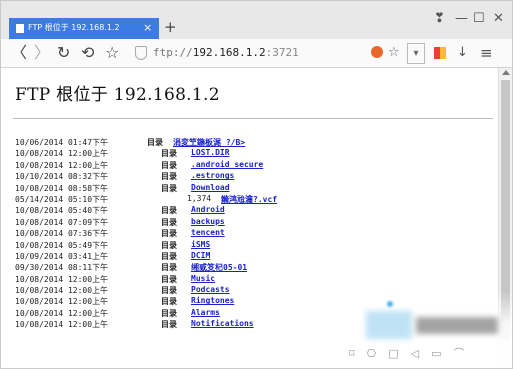  Describe the element at coordinates (229, 52) in the screenshot. I see `url-host: 192.168.1.2` at that location.